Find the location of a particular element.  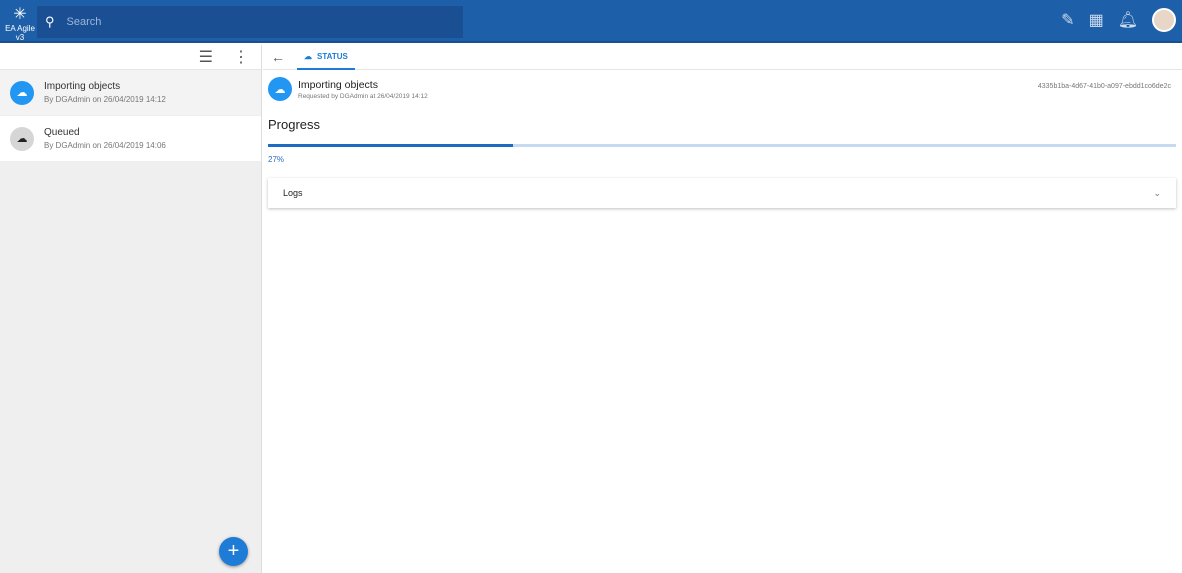

app-logo: ✳ EA Agile v3 is located at coordinates (20, 23).